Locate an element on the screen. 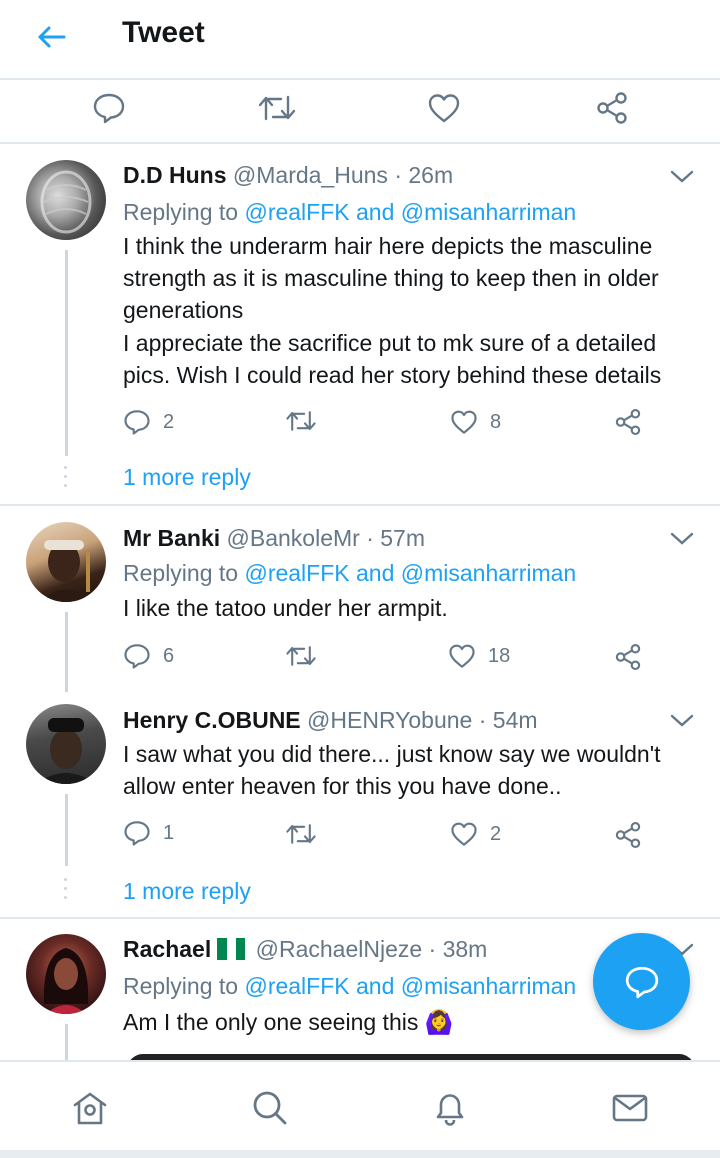 The width and height of the screenshot is (720, 1158). nav-messages is located at coordinates (630, 1108).